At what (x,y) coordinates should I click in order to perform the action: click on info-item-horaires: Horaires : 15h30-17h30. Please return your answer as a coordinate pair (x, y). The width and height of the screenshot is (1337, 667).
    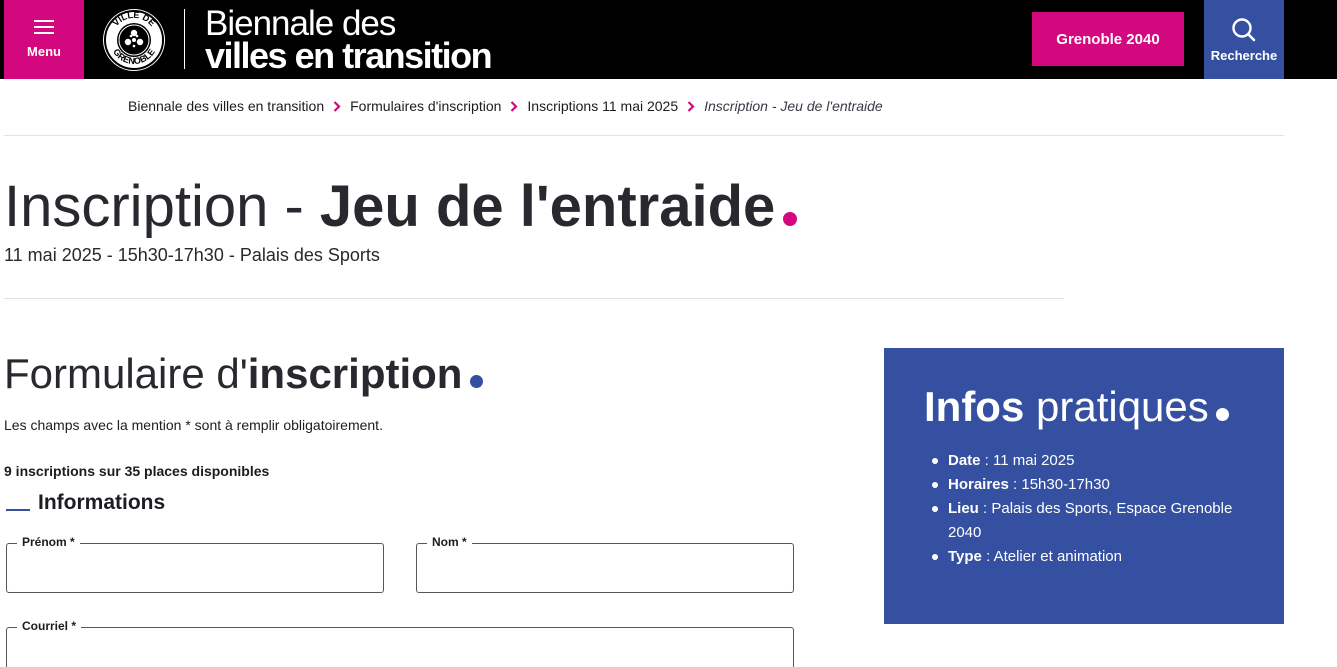
    Looking at the image, I should click on (1092, 485).